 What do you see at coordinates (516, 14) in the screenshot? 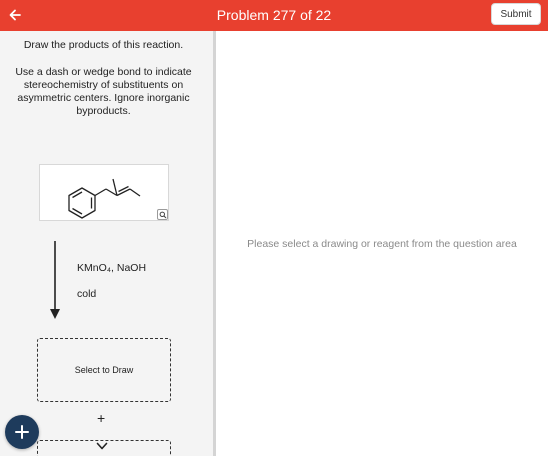
I see `submit-button: Submit` at bounding box center [516, 14].